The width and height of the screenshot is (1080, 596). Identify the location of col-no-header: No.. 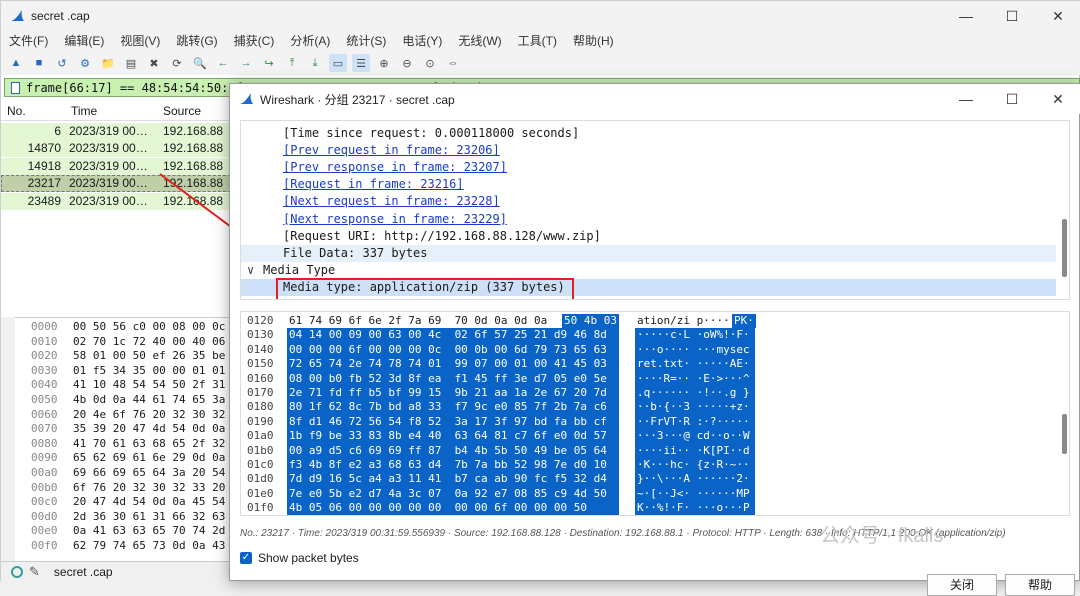
(34, 110).